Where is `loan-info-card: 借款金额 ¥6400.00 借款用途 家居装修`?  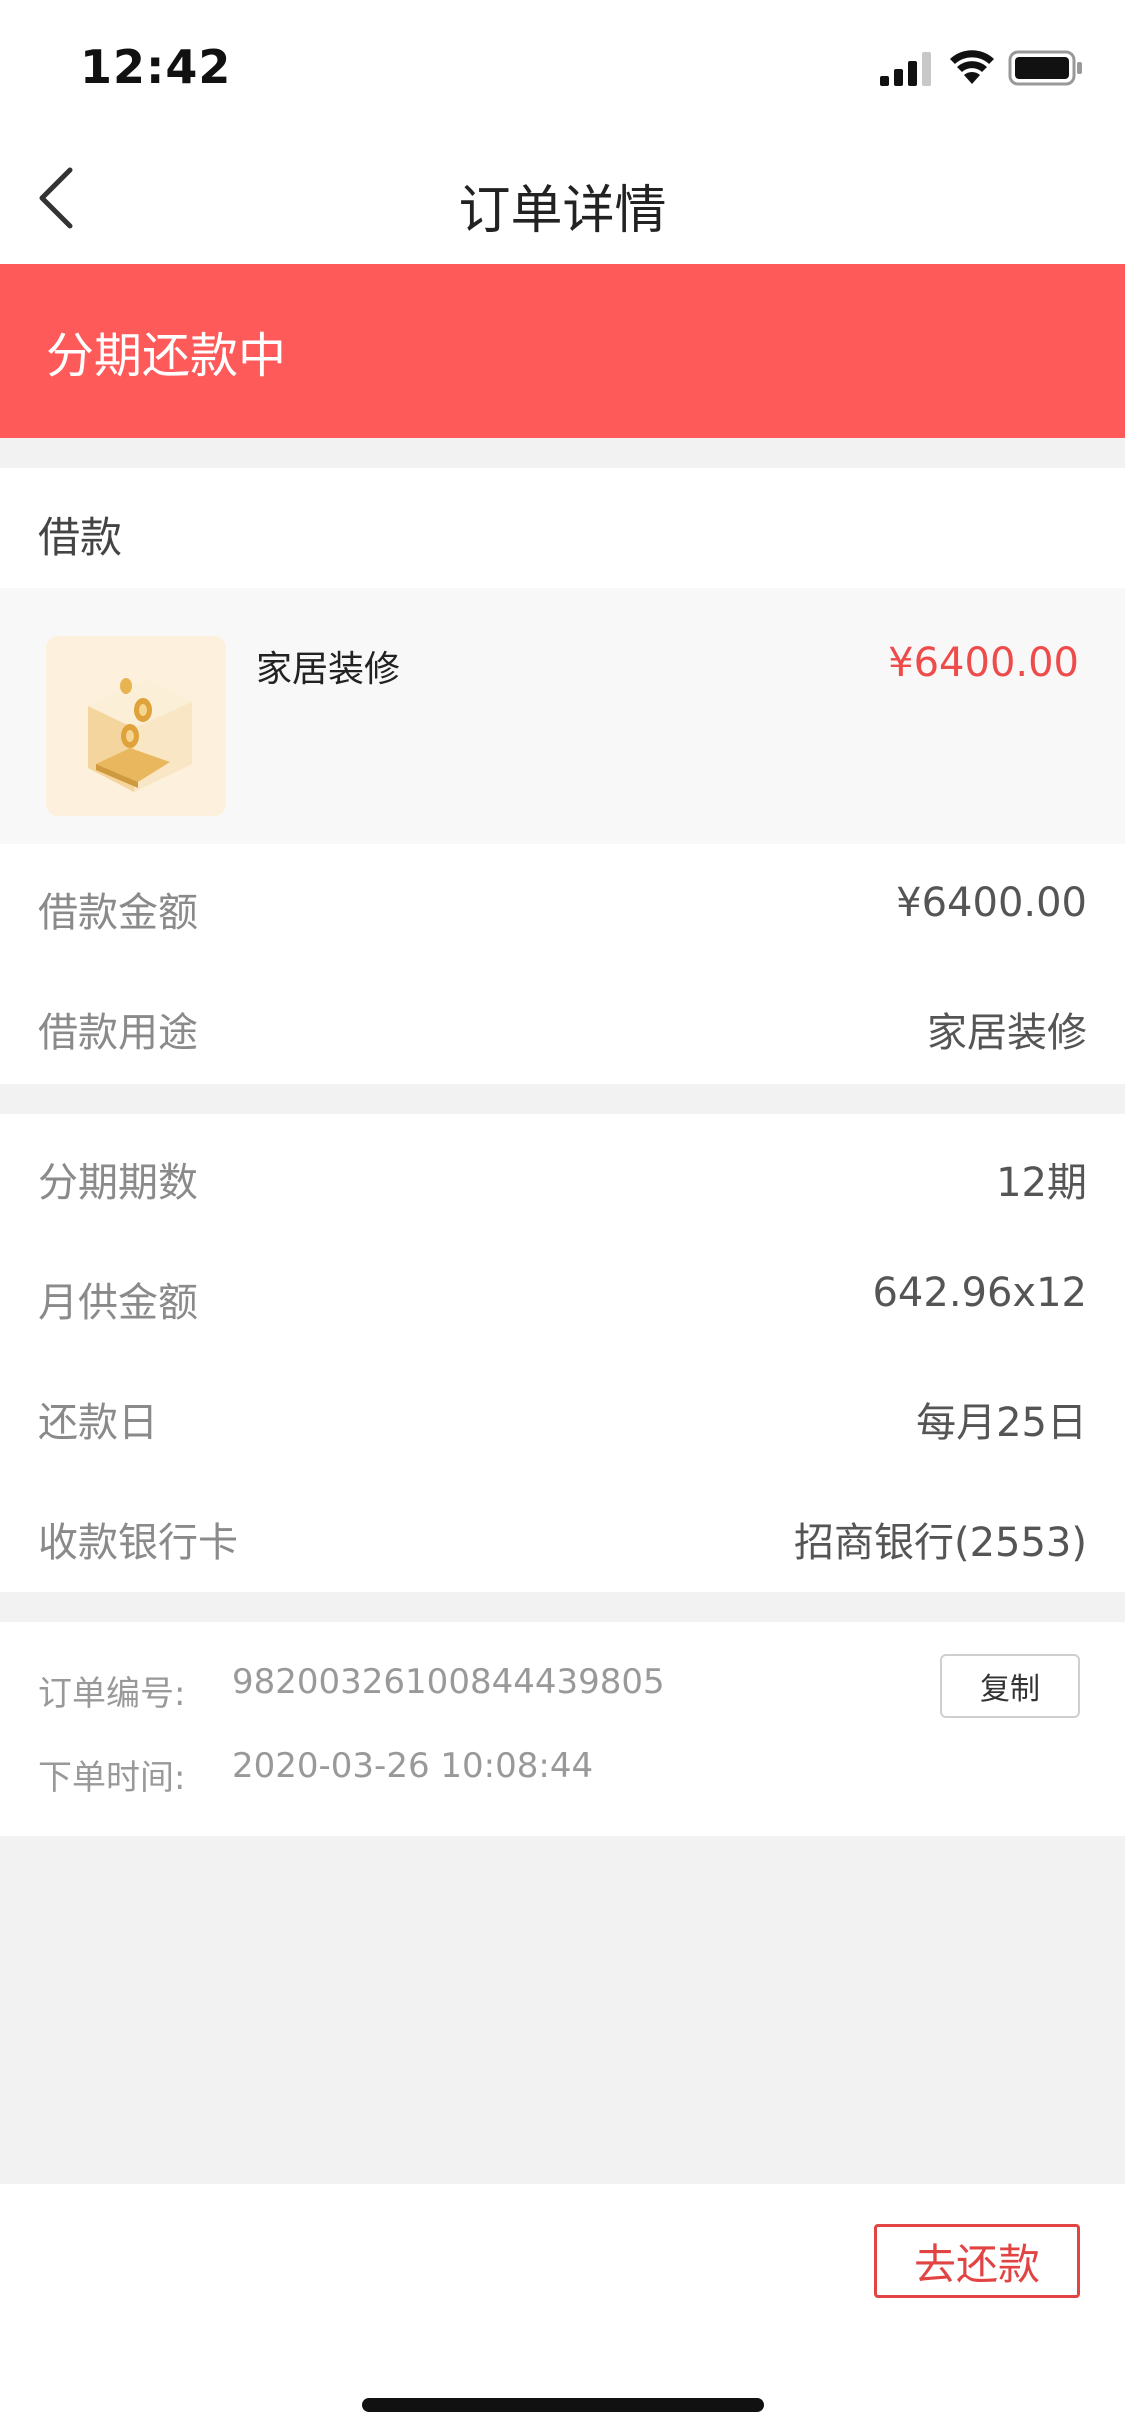 loan-info-card: 借款金额 ¥6400.00 借款用途 家居装修 is located at coordinates (562, 964).